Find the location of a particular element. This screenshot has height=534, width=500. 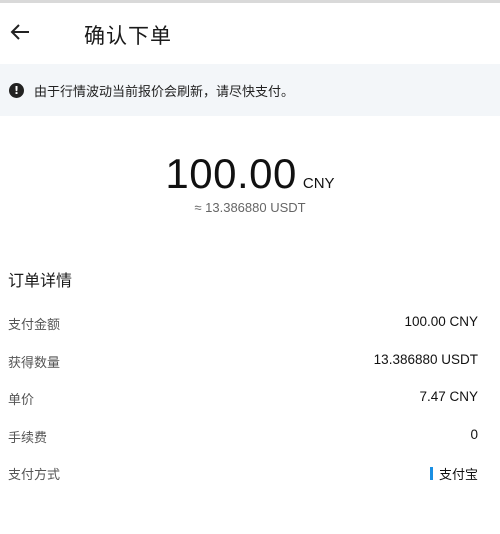

detail-value: 13.386880 USDT is located at coordinates (425, 359).